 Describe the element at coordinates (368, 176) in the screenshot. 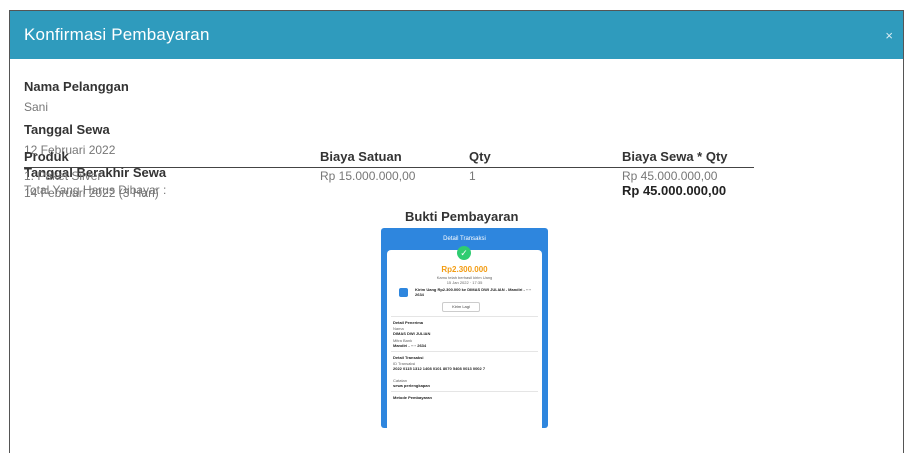

I see `unit-cost-cell: Rp 15.000.000,00` at that location.